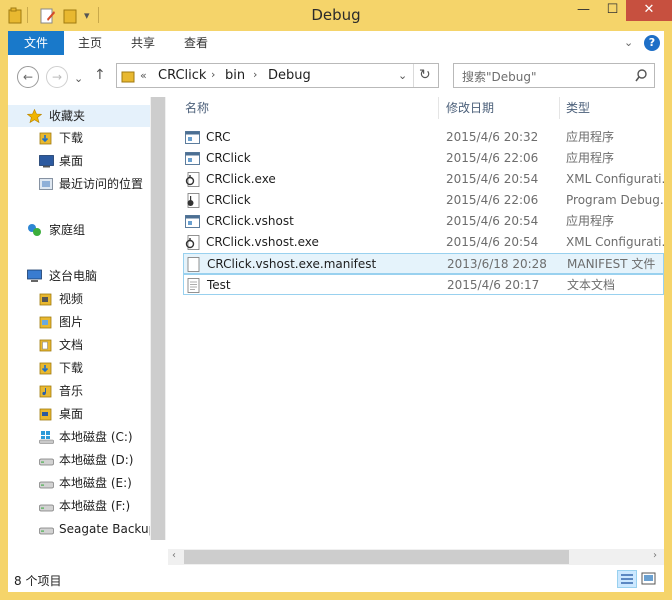  I want to click on sidebar-item-homegroup: 家庭组, so click(79, 230).